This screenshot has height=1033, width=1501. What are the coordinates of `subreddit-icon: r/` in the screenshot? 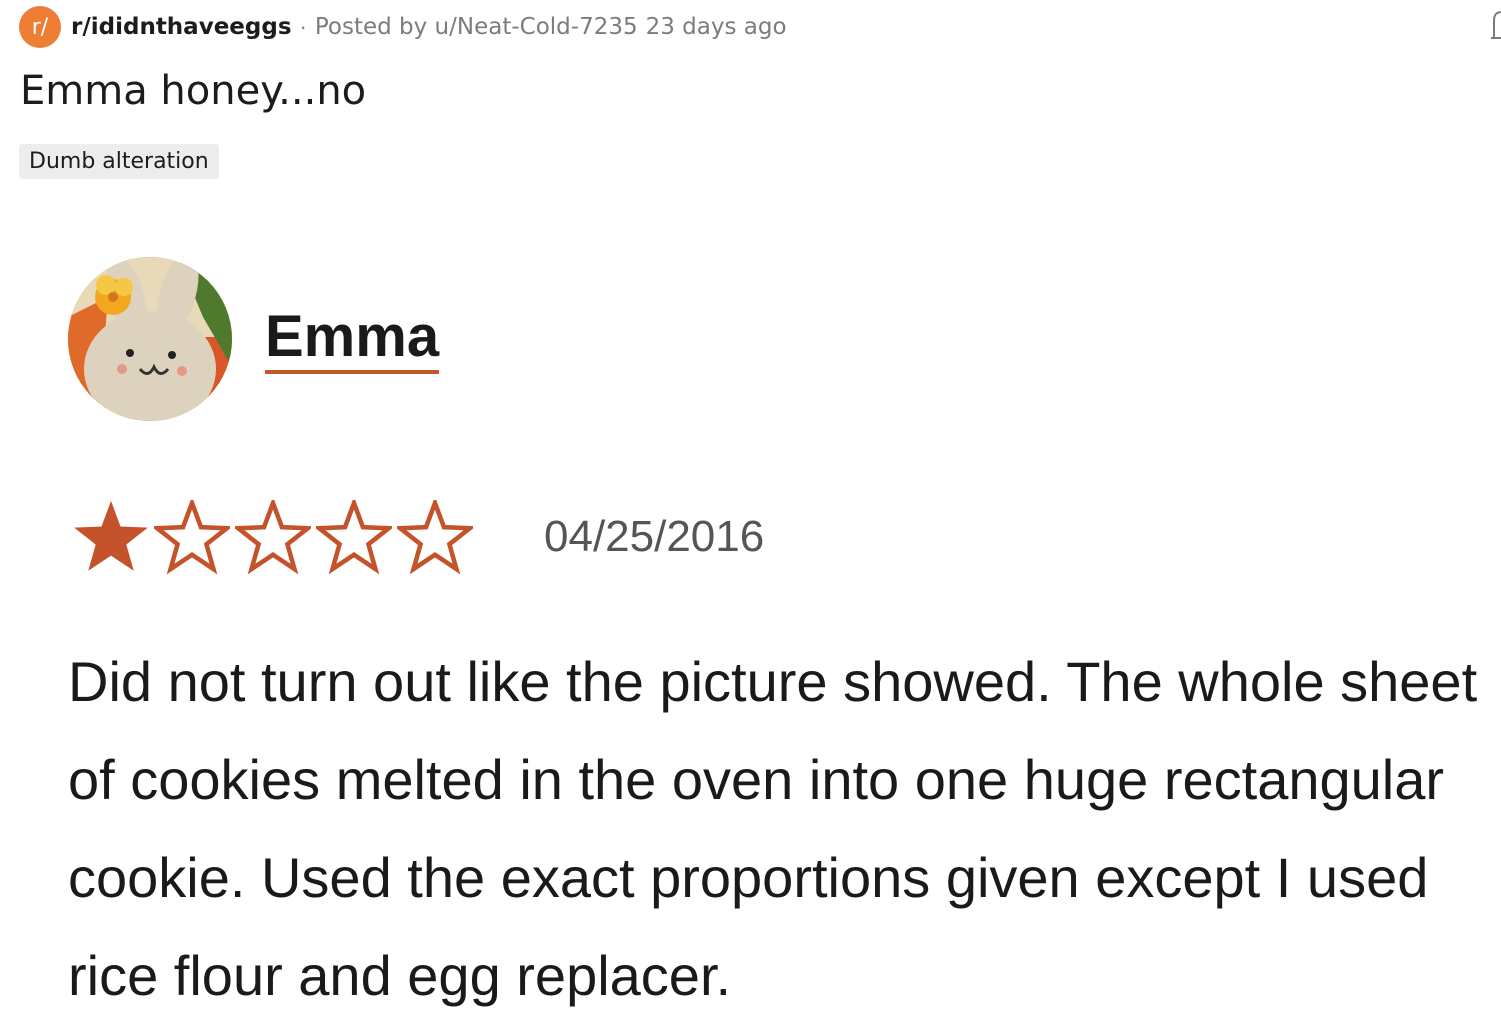 It's located at (40, 27).